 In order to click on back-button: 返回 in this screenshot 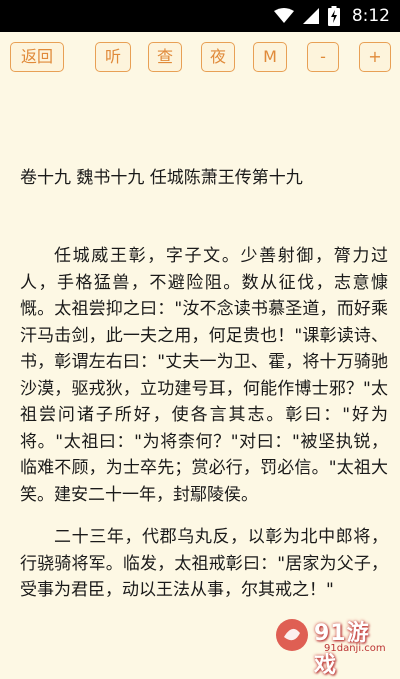, I will do `click(37, 57)`.